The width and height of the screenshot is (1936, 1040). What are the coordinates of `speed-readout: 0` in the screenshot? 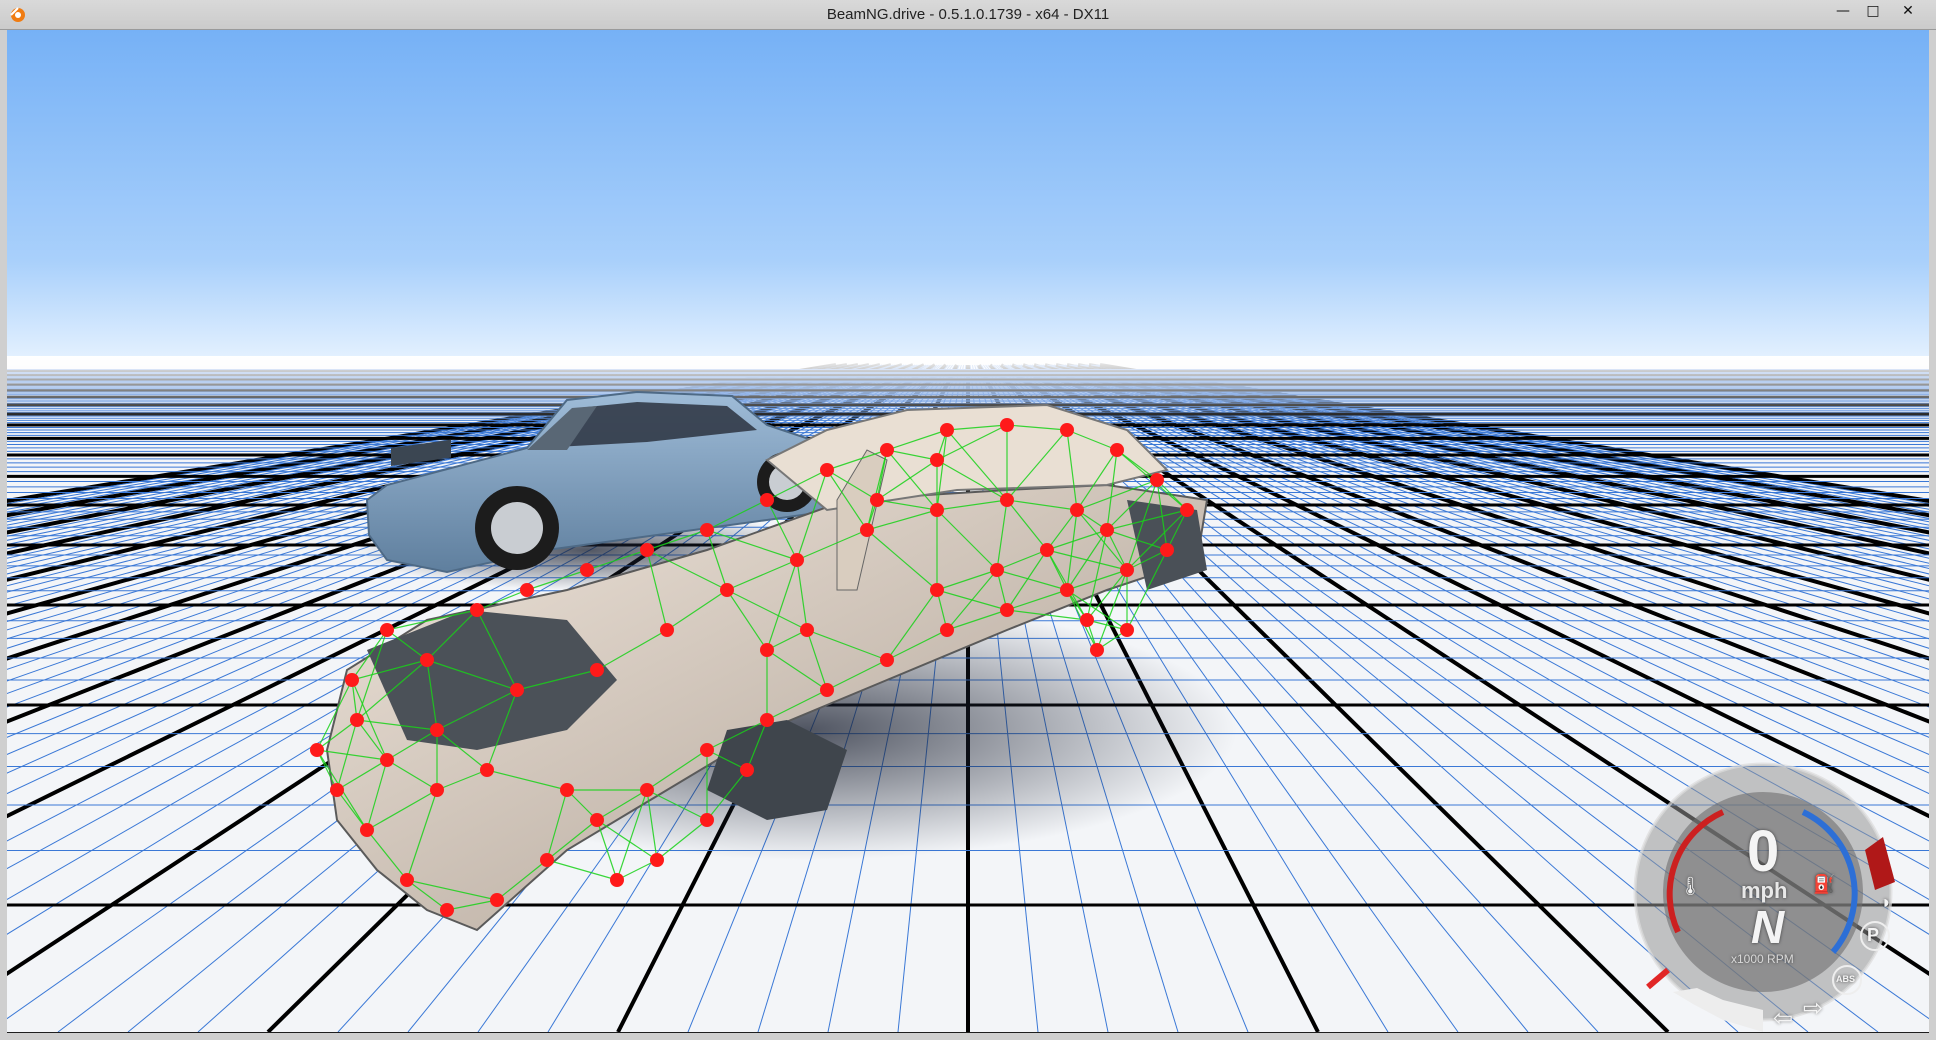 It's located at (1763, 851).